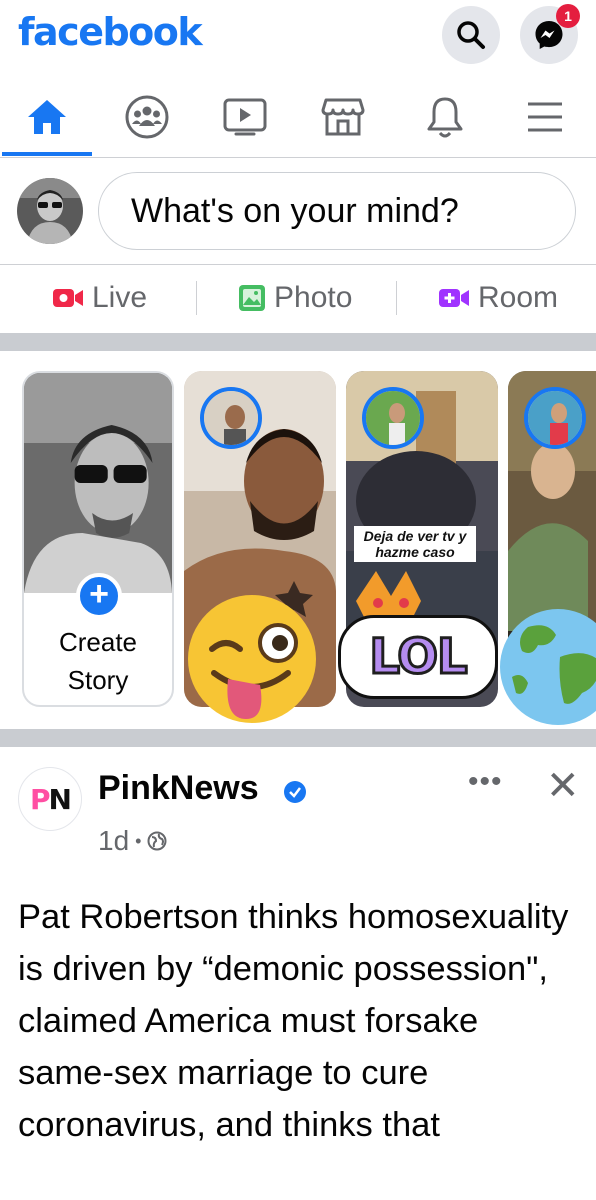  Describe the element at coordinates (518, 297) in the screenshot. I see `room-label: Room` at that location.